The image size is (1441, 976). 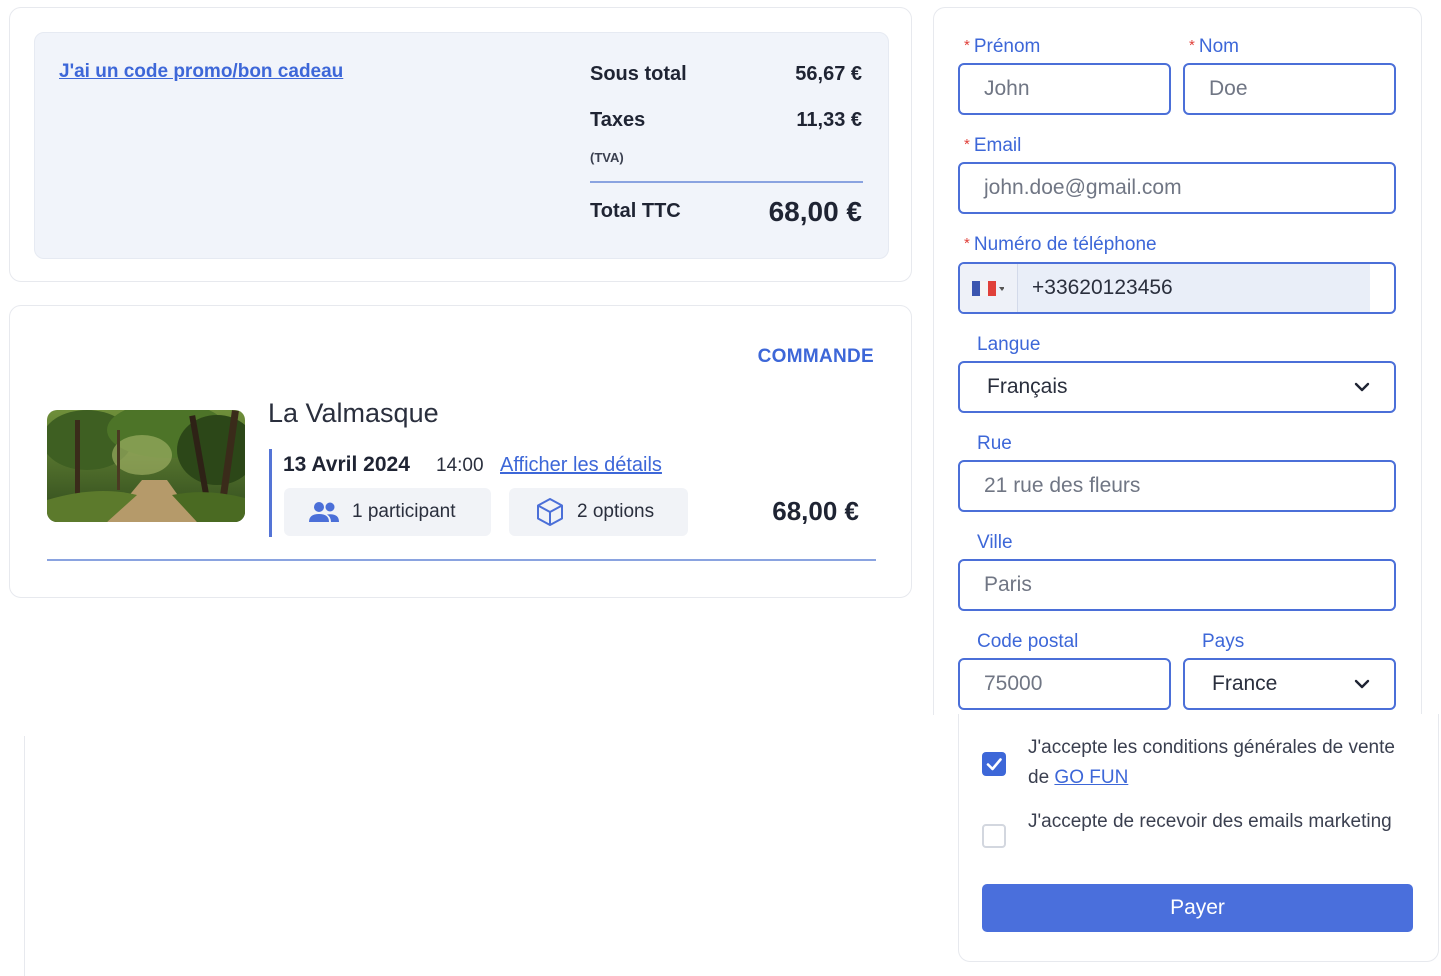 I want to click on city-label: Ville, so click(x=995, y=542).